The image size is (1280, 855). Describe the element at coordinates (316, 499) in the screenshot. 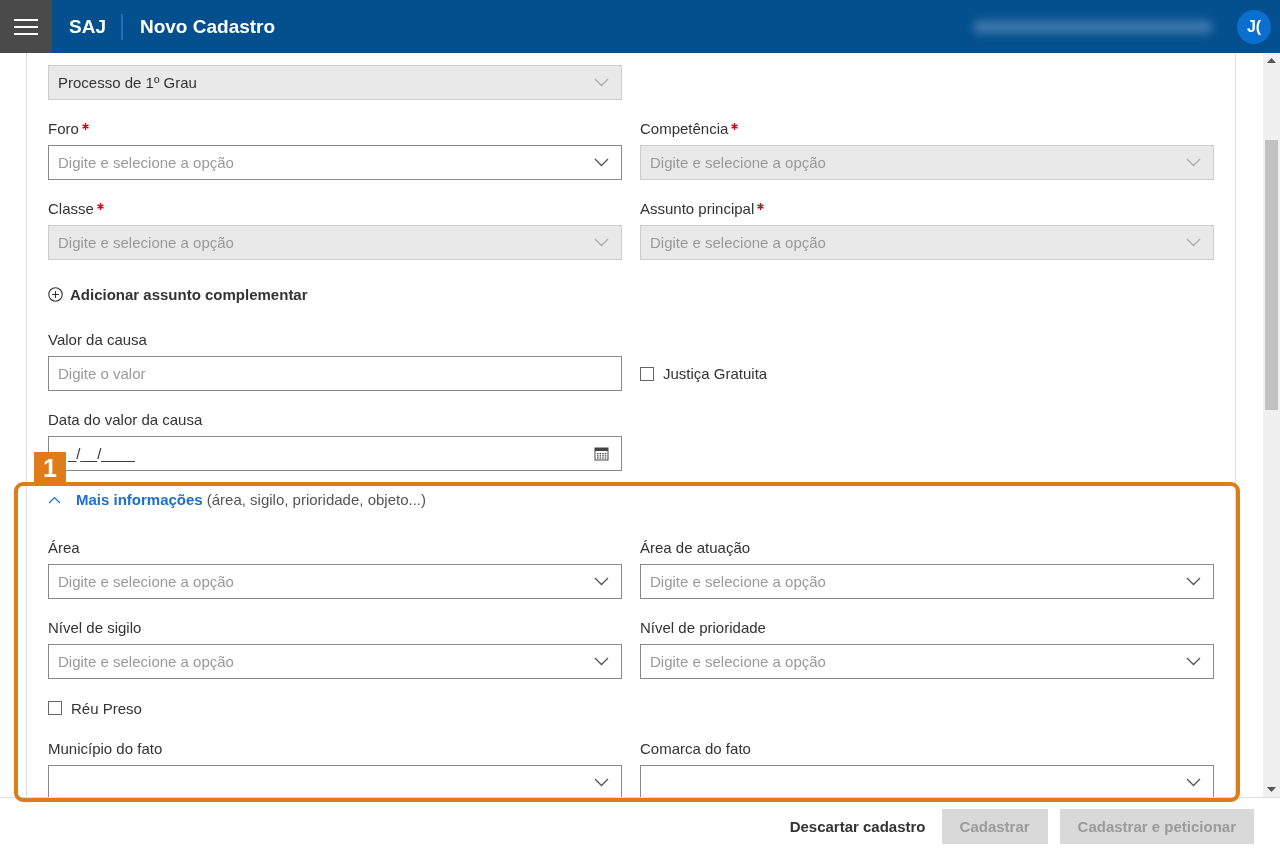

I see `section-hint: (área, sigilo, prioridade, objeto...)` at that location.